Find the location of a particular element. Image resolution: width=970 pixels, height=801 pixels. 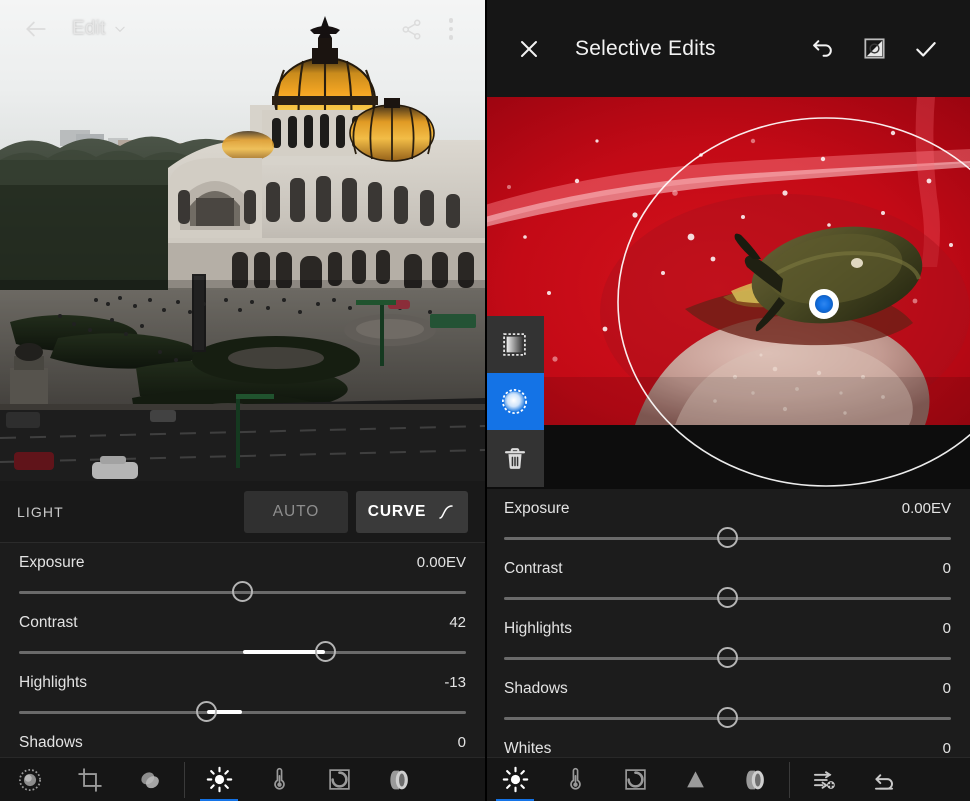

left-toolbar-group-b is located at coordinates (309, 779).